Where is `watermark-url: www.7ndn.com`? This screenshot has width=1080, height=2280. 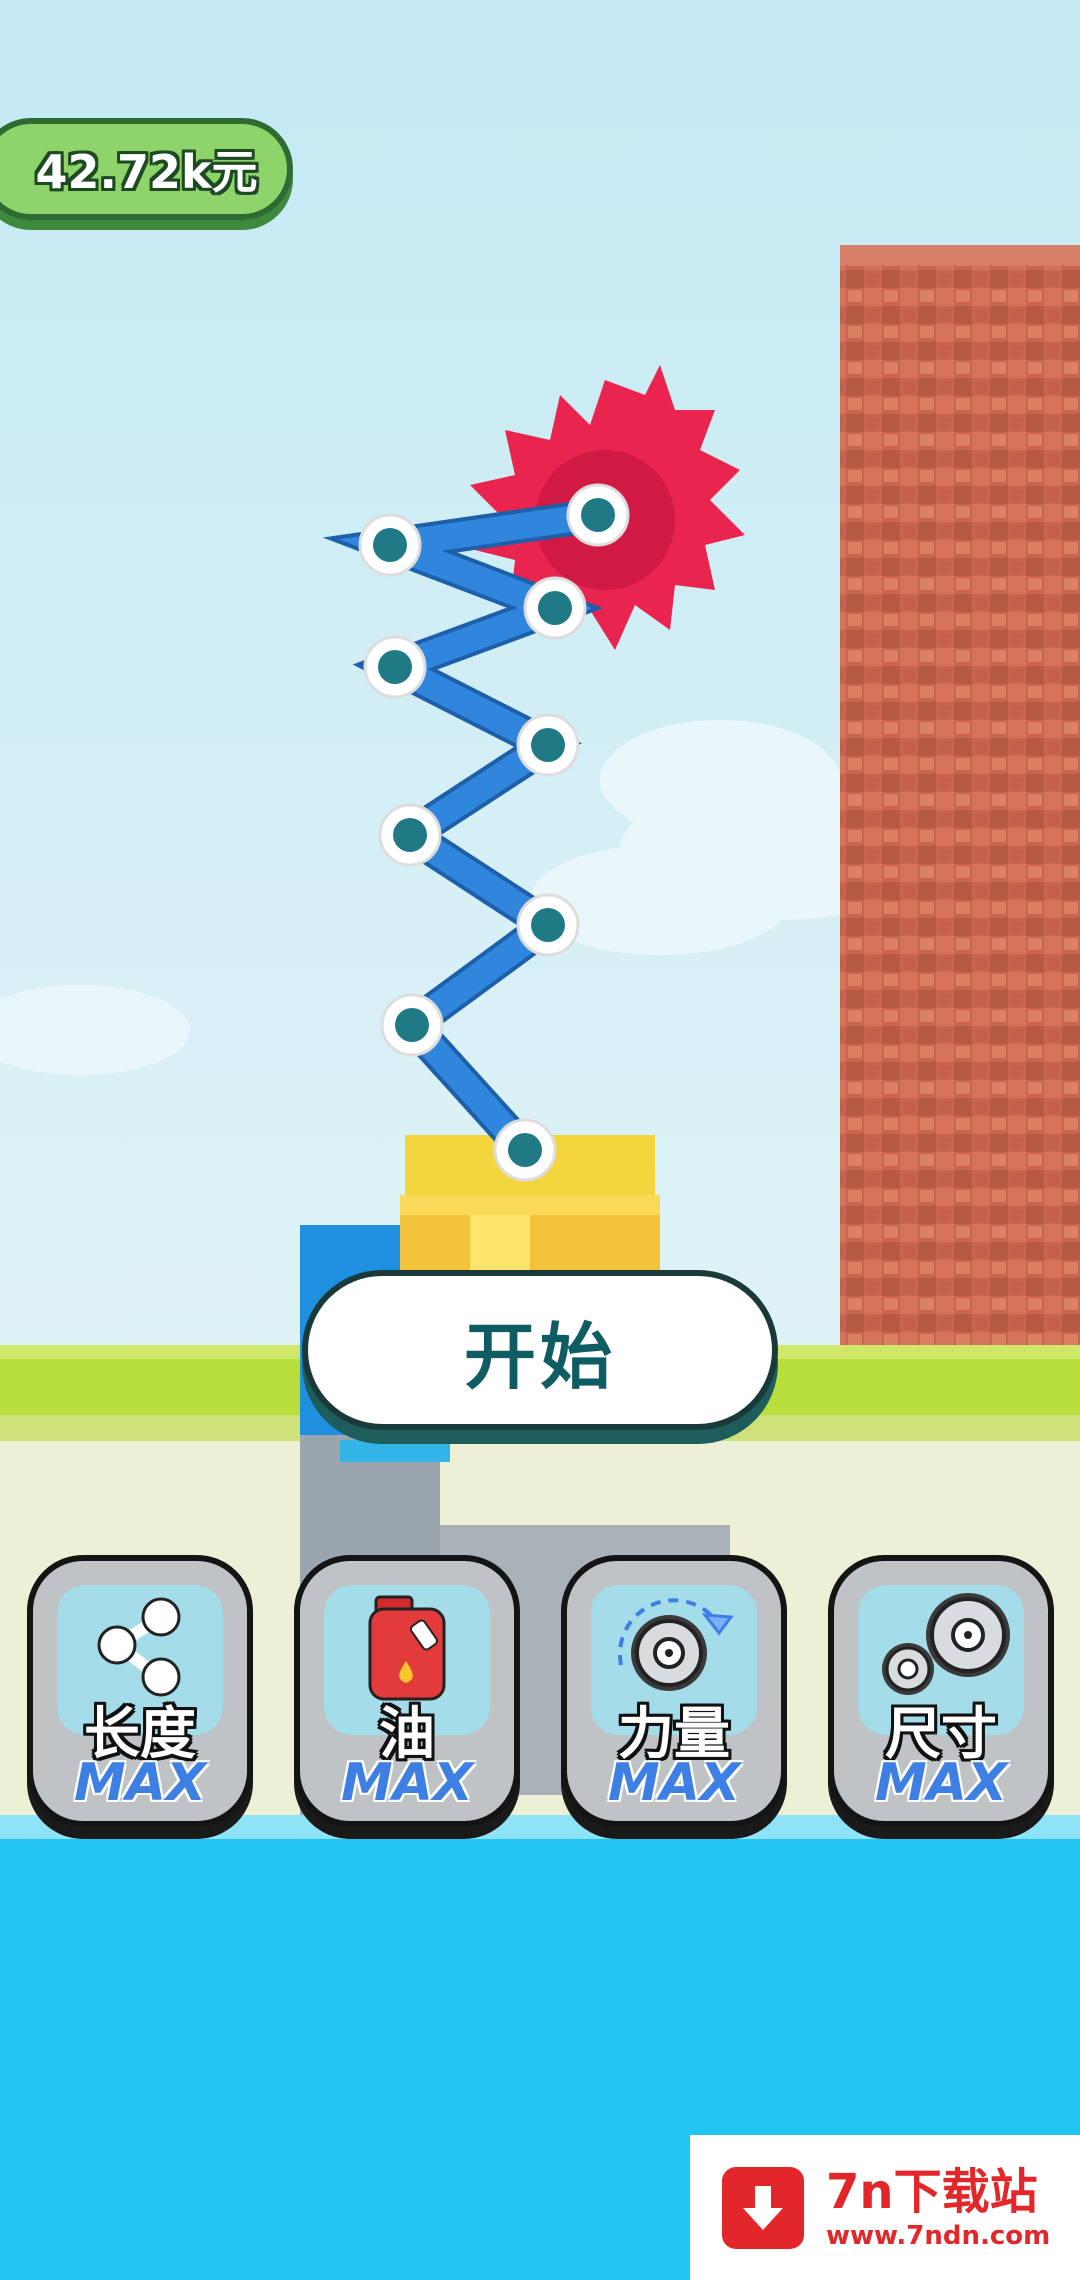 watermark-url: www.7ndn.com is located at coordinates (938, 2235).